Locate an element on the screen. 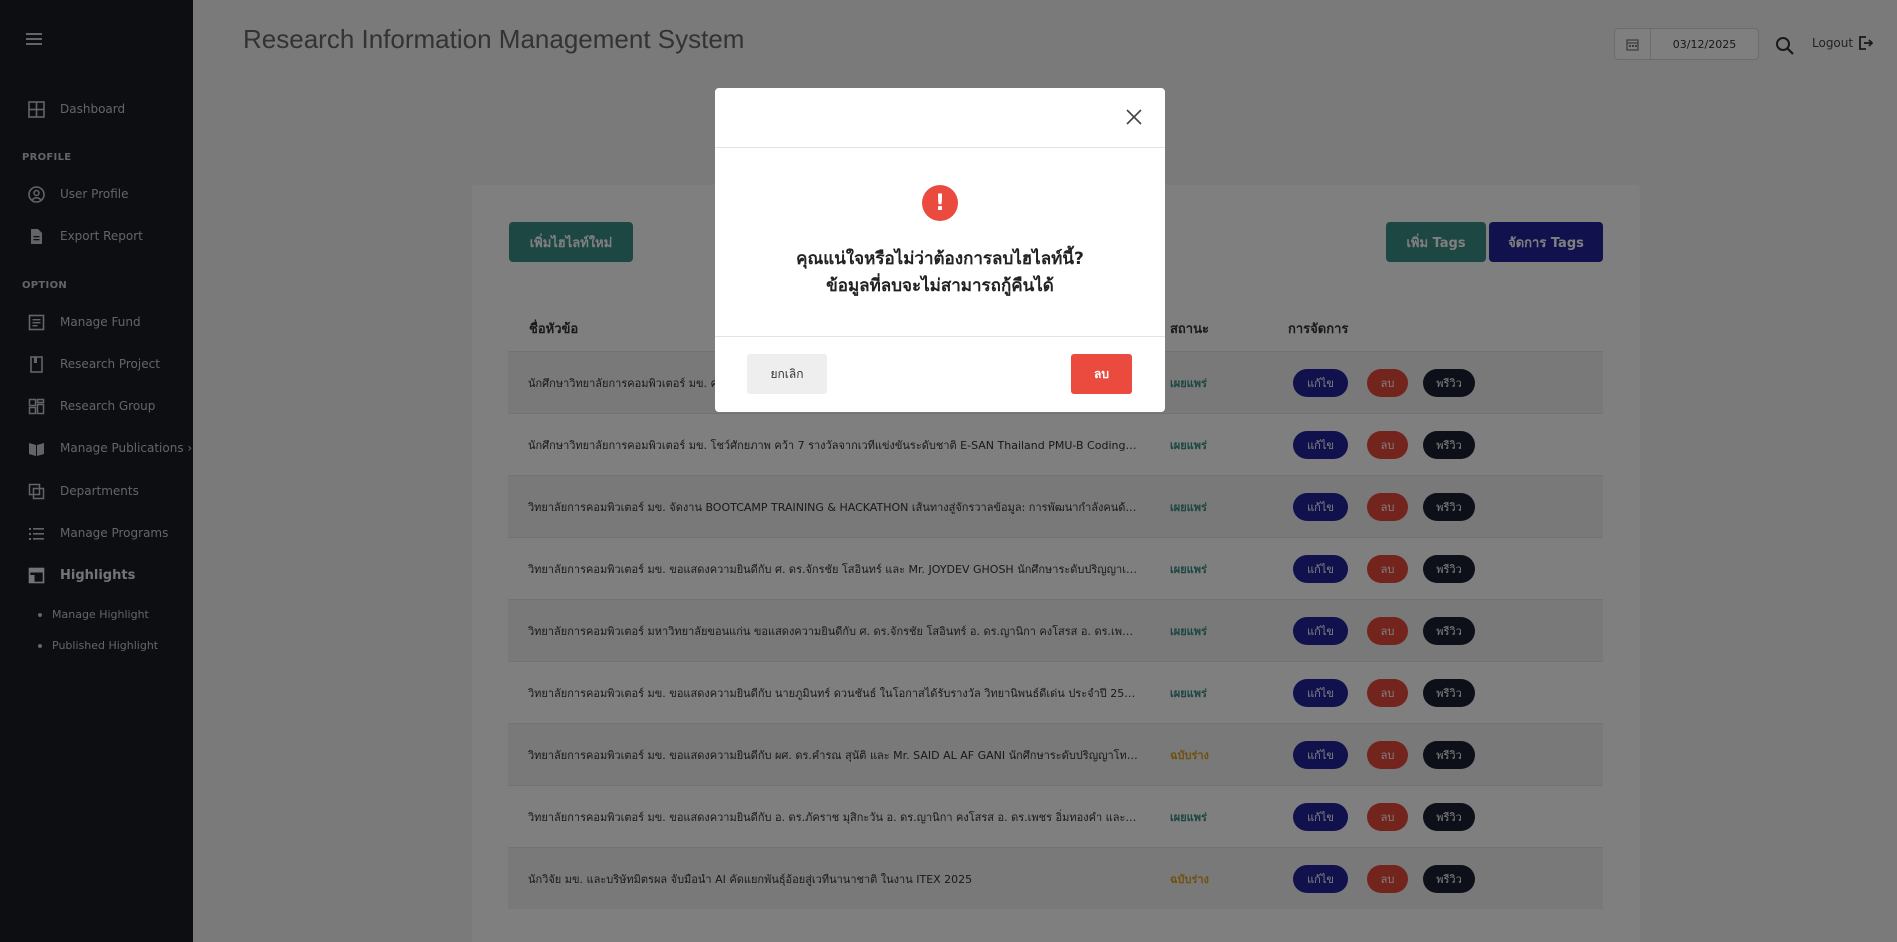 This screenshot has width=1897, height=942. cancel-button: ยกเลิก is located at coordinates (787, 374).